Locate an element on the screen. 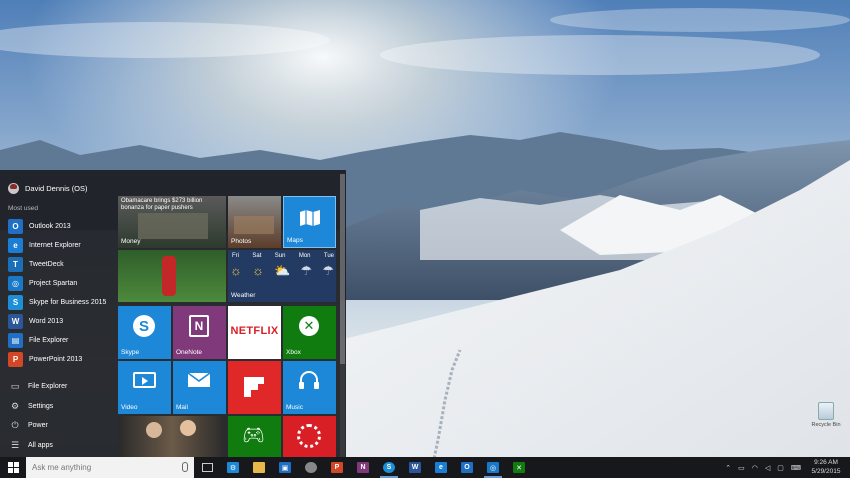  sports-player is located at coordinates (169, 276).